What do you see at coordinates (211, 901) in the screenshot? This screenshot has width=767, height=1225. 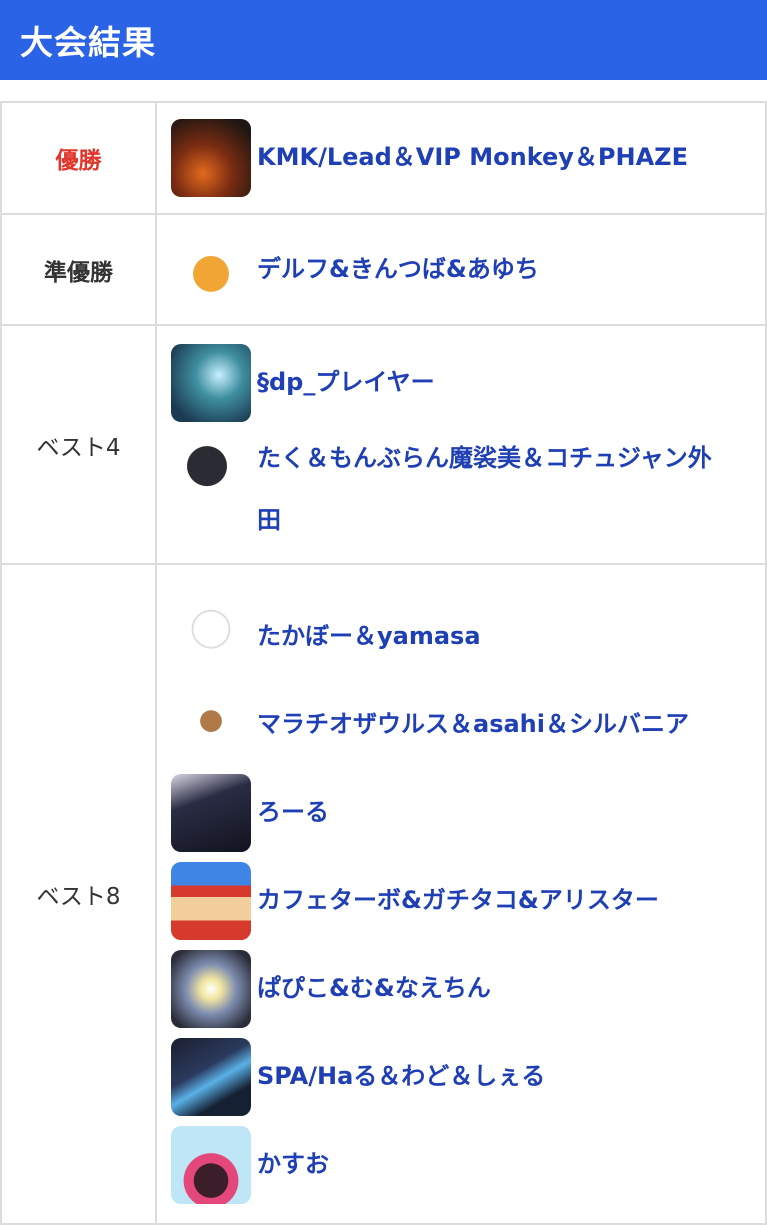 I see `mario-avatar-icon` at bounding box center [211, 901].